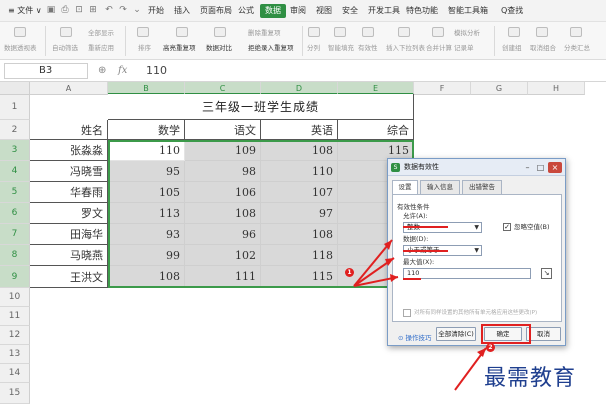 Image resolution: width=606 pixels, height=404 pixels. Describe the element at coordinates (15, 171) in the screenshot. I see `row-header: 4` at that location.